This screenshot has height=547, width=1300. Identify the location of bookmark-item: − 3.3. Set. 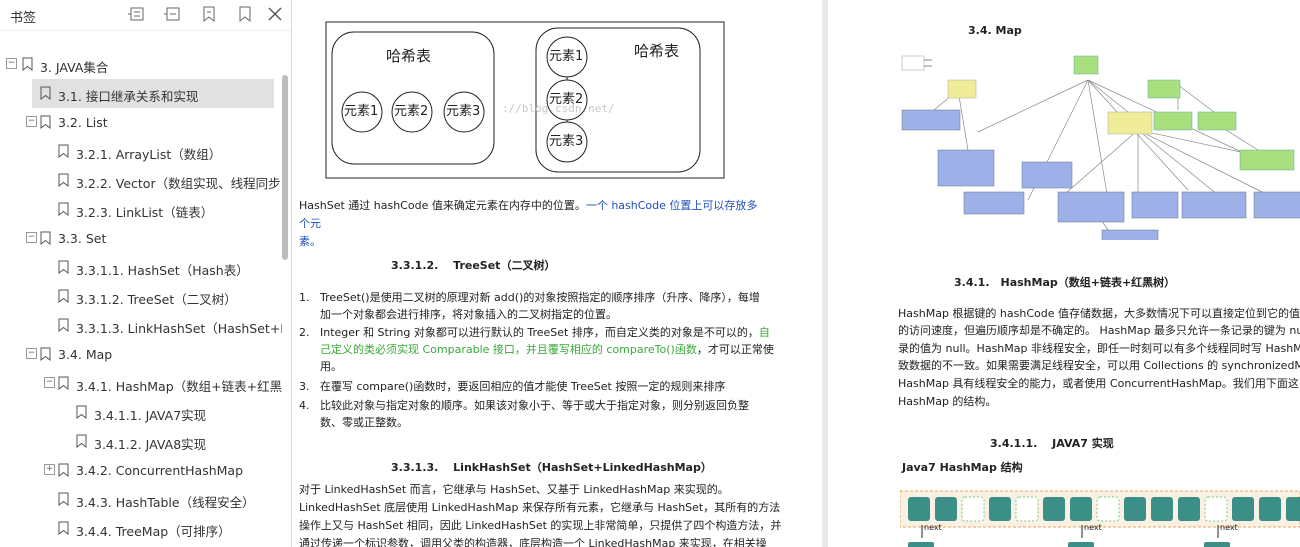
(141, 238).